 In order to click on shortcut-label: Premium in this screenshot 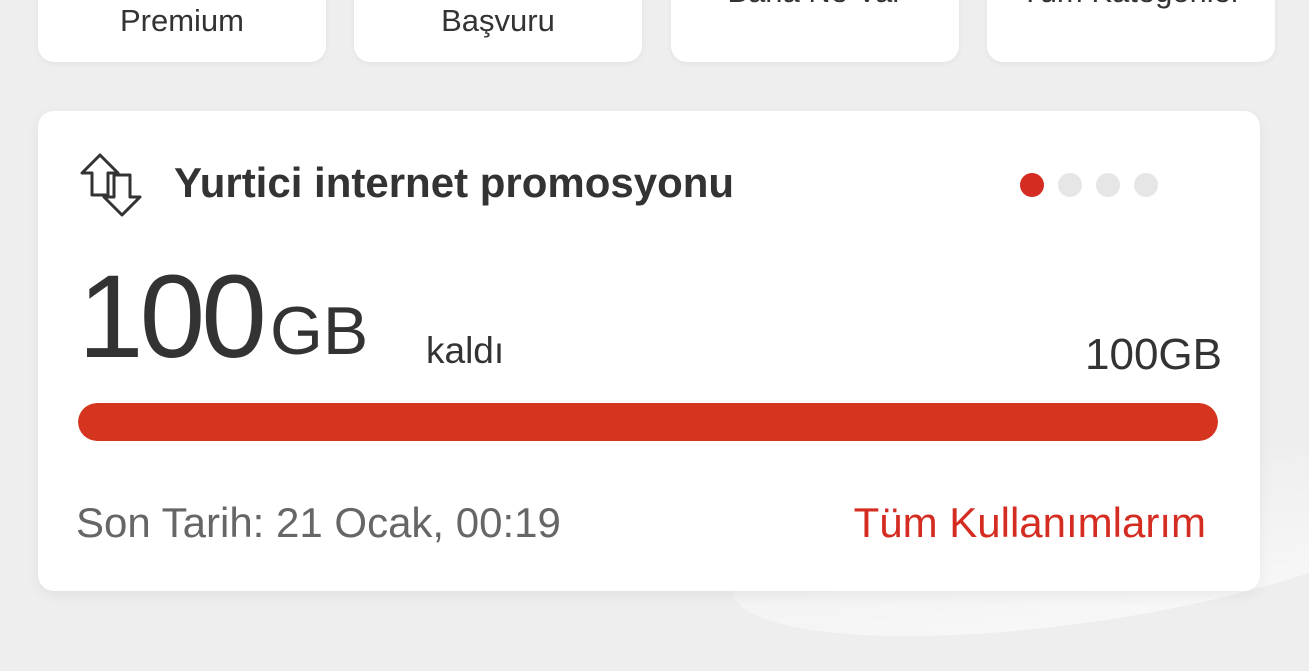, I will do `click(181, 20)`.